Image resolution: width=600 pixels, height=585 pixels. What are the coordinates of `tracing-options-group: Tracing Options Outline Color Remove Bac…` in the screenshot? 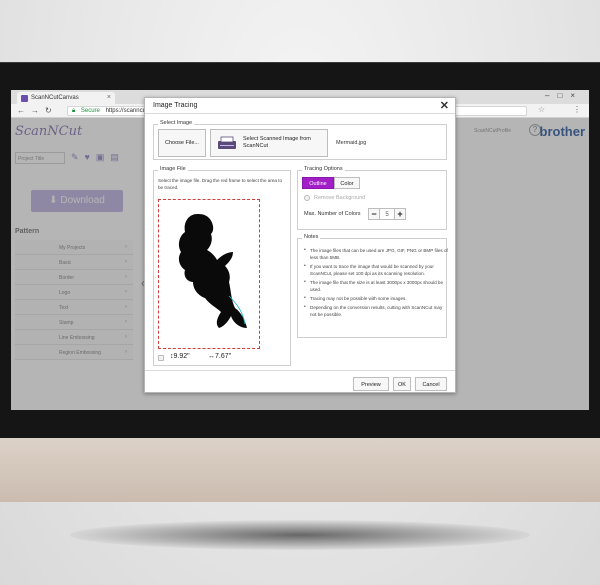 It's located at (372, 198).